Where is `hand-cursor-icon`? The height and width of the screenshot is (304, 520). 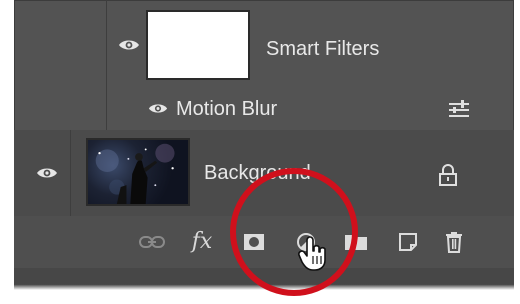
hand-cursor-icon is located at coordinates (313, 254).